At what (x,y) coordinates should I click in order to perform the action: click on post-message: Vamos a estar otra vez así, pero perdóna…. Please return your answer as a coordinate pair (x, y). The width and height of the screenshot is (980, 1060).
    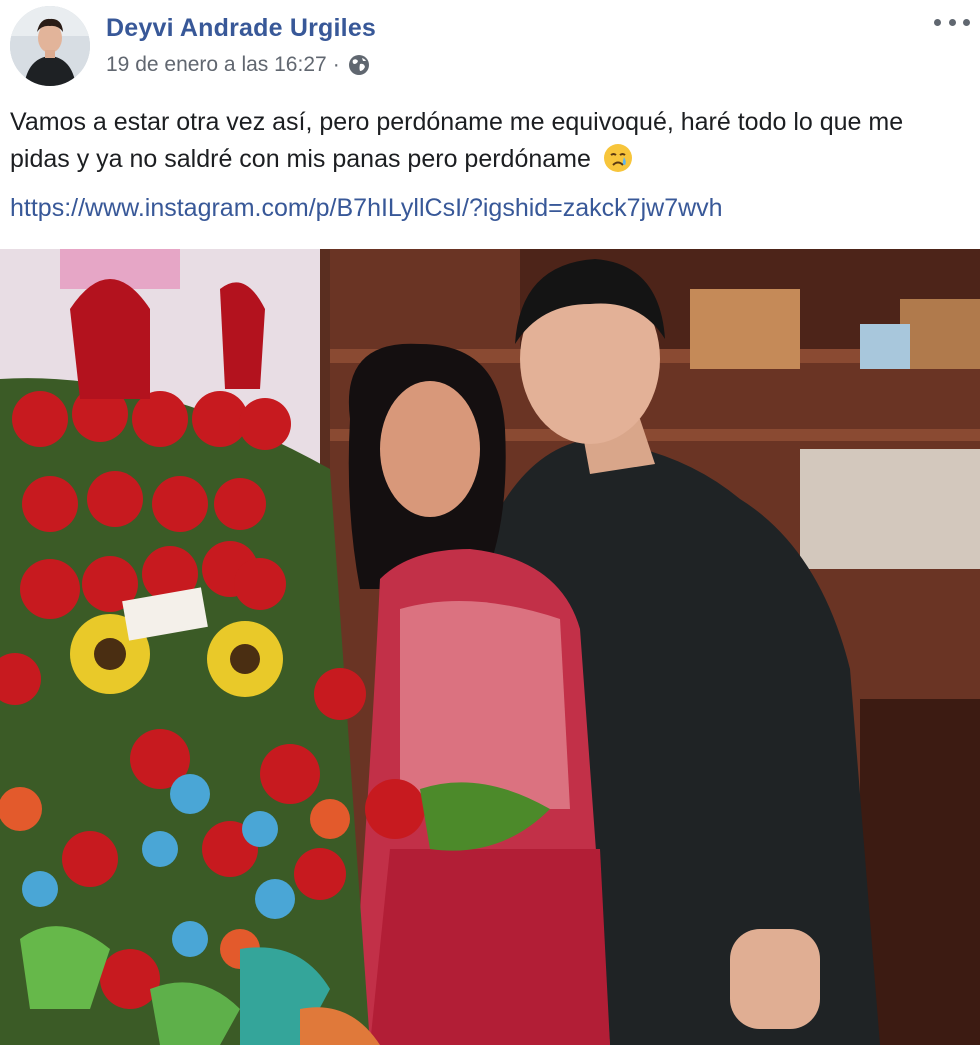
    Looking at the image, I should click on (457, 140).